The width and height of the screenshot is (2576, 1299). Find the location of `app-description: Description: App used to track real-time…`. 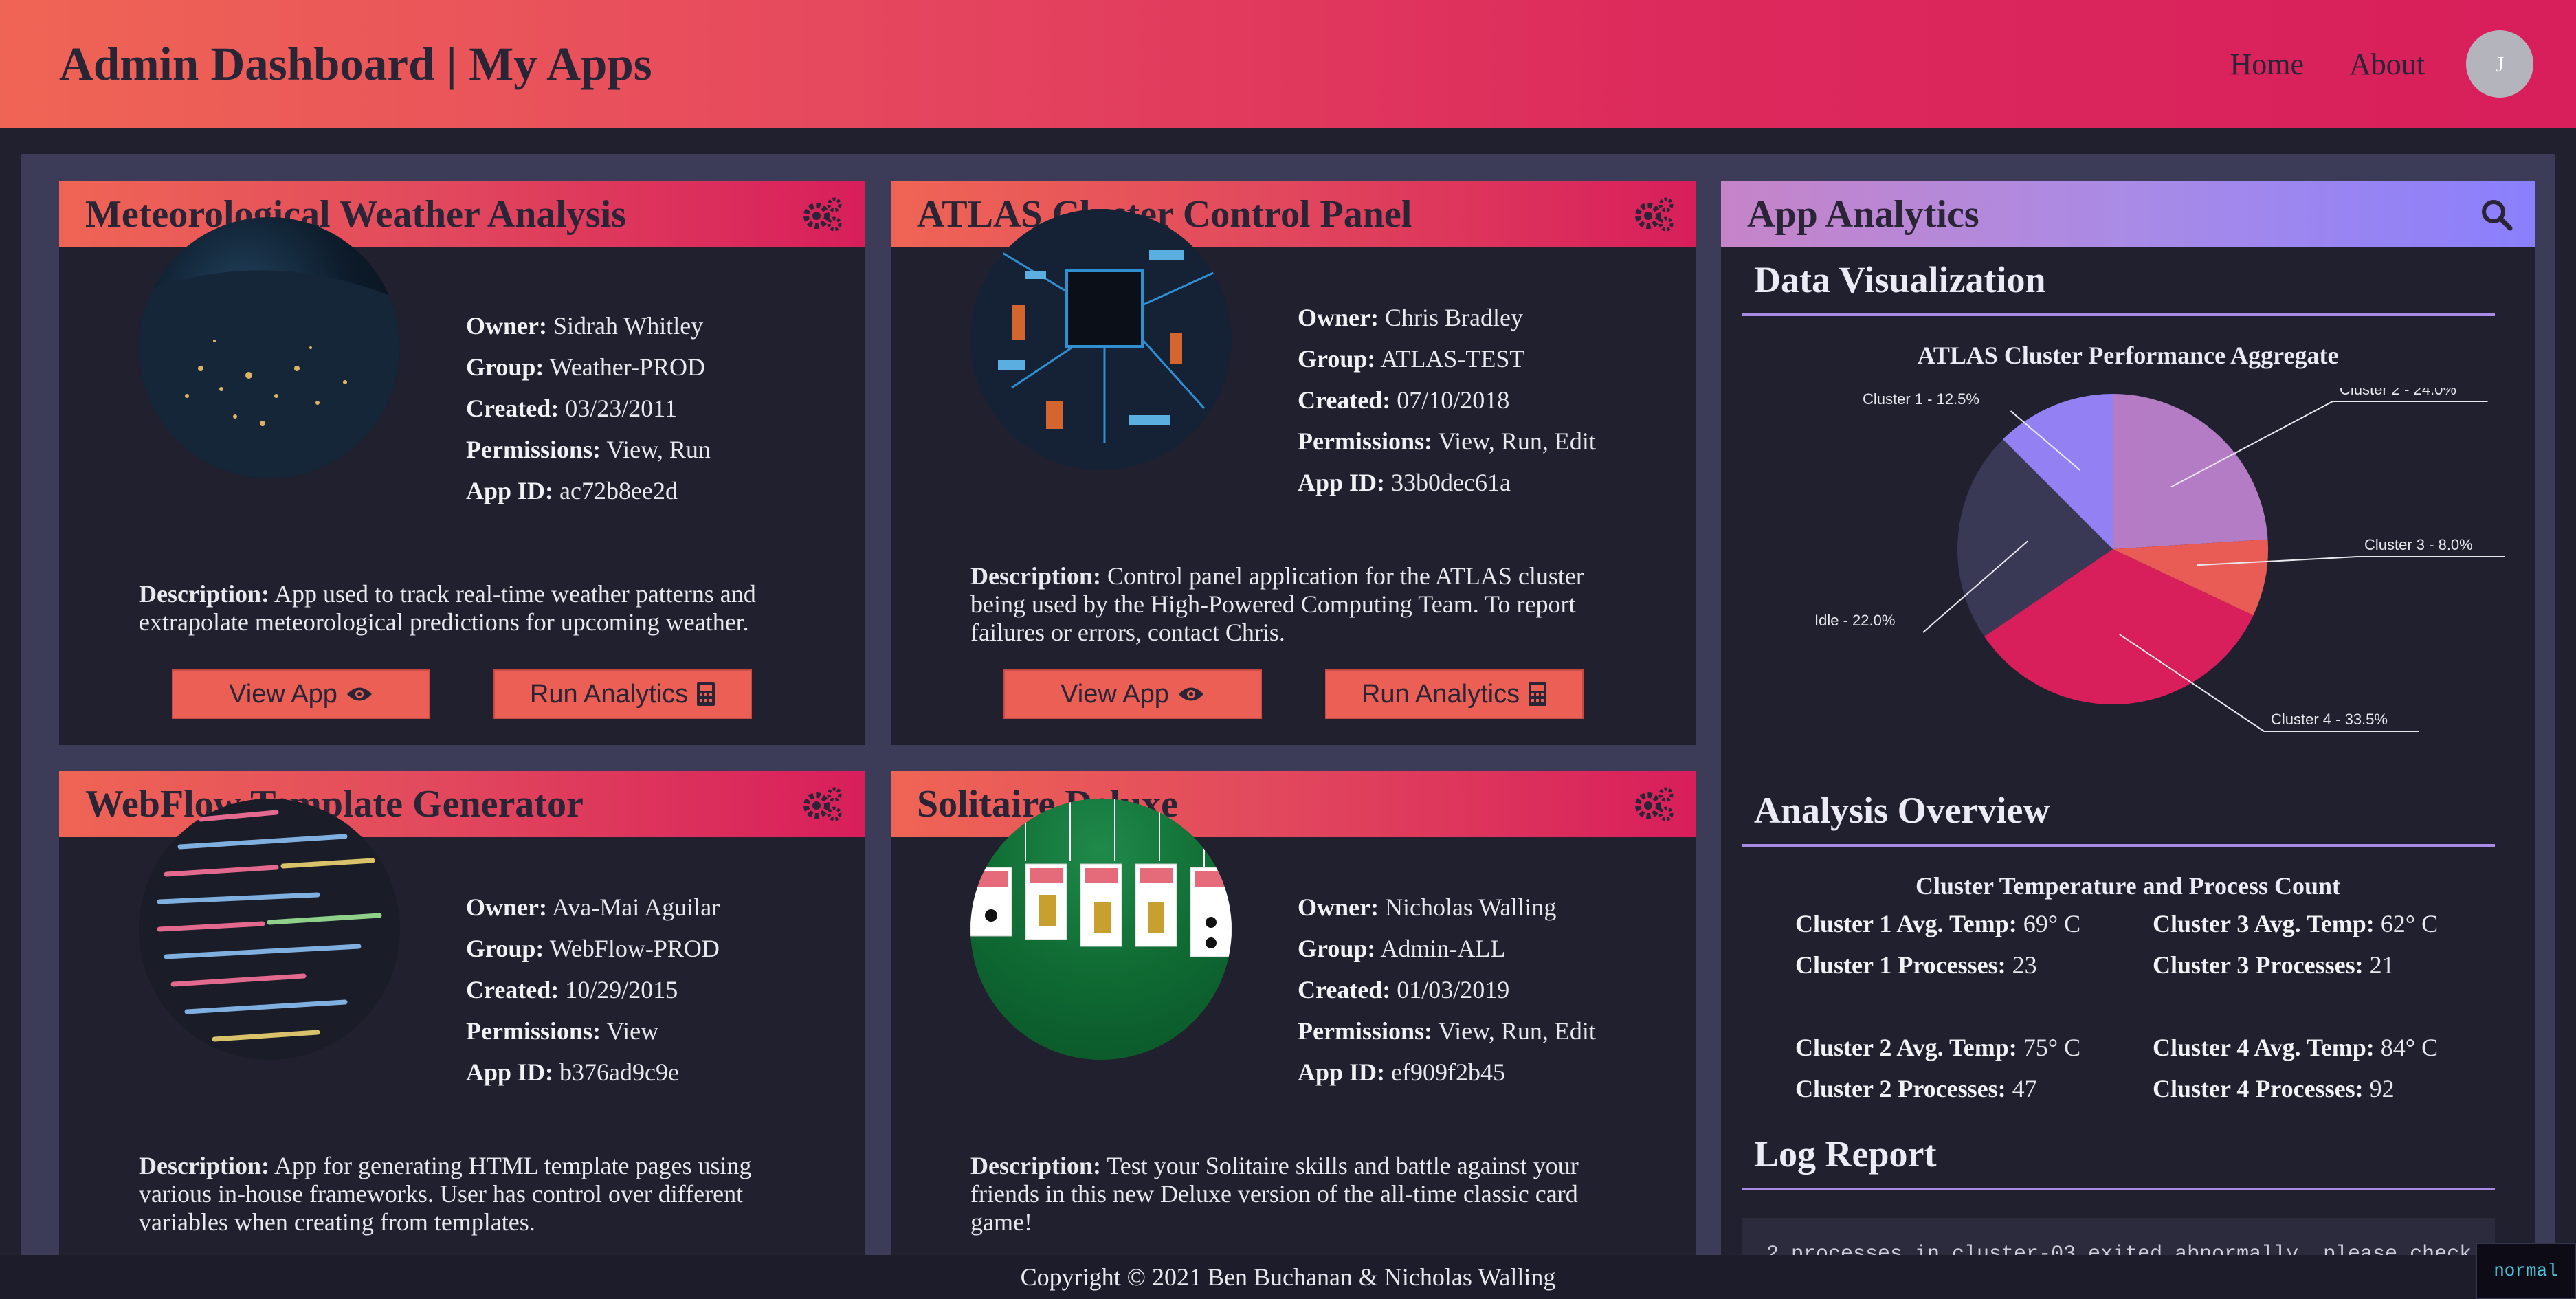

app-description: Description: App used to track real-time… is located at coordinates (447, 608).